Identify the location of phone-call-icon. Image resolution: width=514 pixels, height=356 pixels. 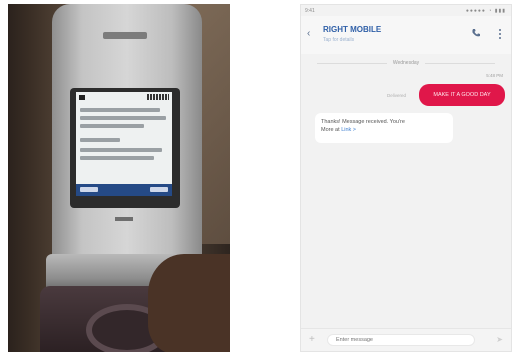
(476, 33).